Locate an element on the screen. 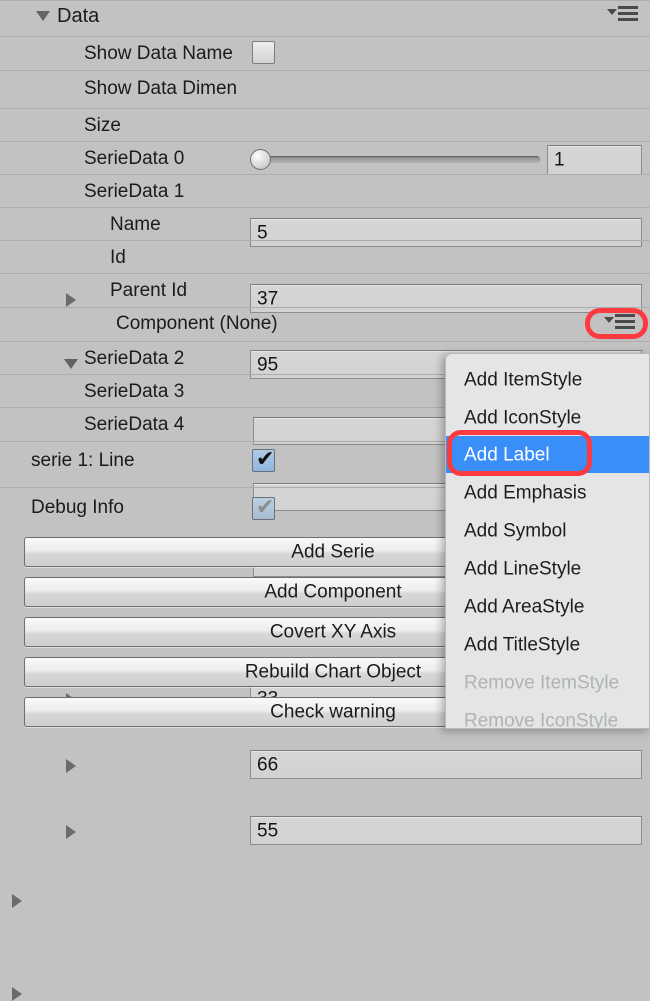 The width and height of the screenshot is (650, 1001). row-show-data-dimension: Show Data Dimen 1 is located at coordinates (325, 123).